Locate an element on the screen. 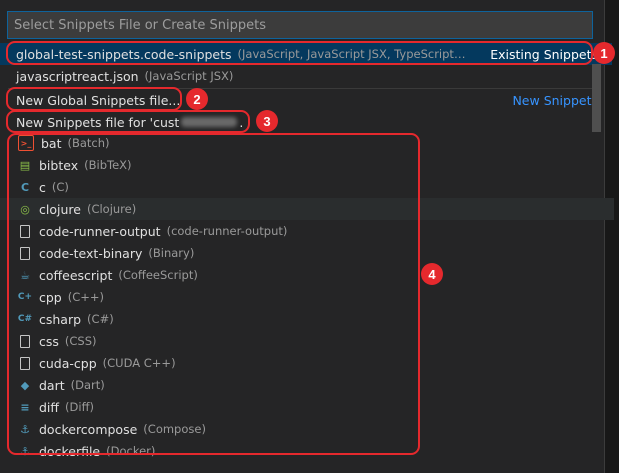 The height and width of the screenshot is (473, 619). diff-icon: ≡ is located at coordinates (25, 407).